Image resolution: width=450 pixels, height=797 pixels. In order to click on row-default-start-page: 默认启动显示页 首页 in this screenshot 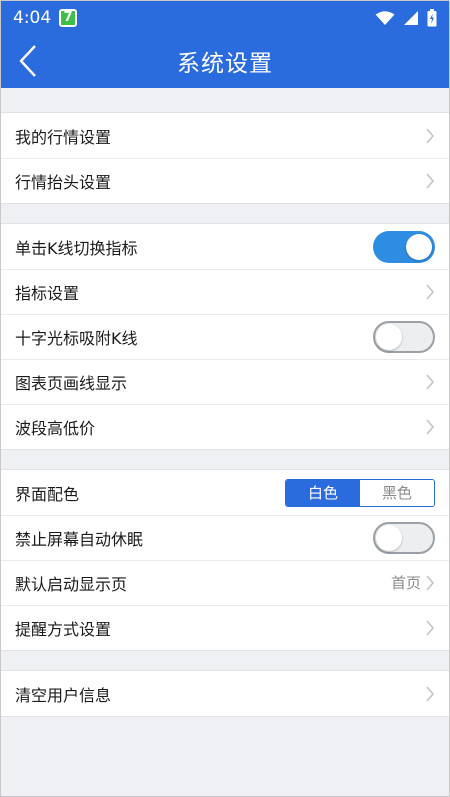, I will do `click(225, 582)`.